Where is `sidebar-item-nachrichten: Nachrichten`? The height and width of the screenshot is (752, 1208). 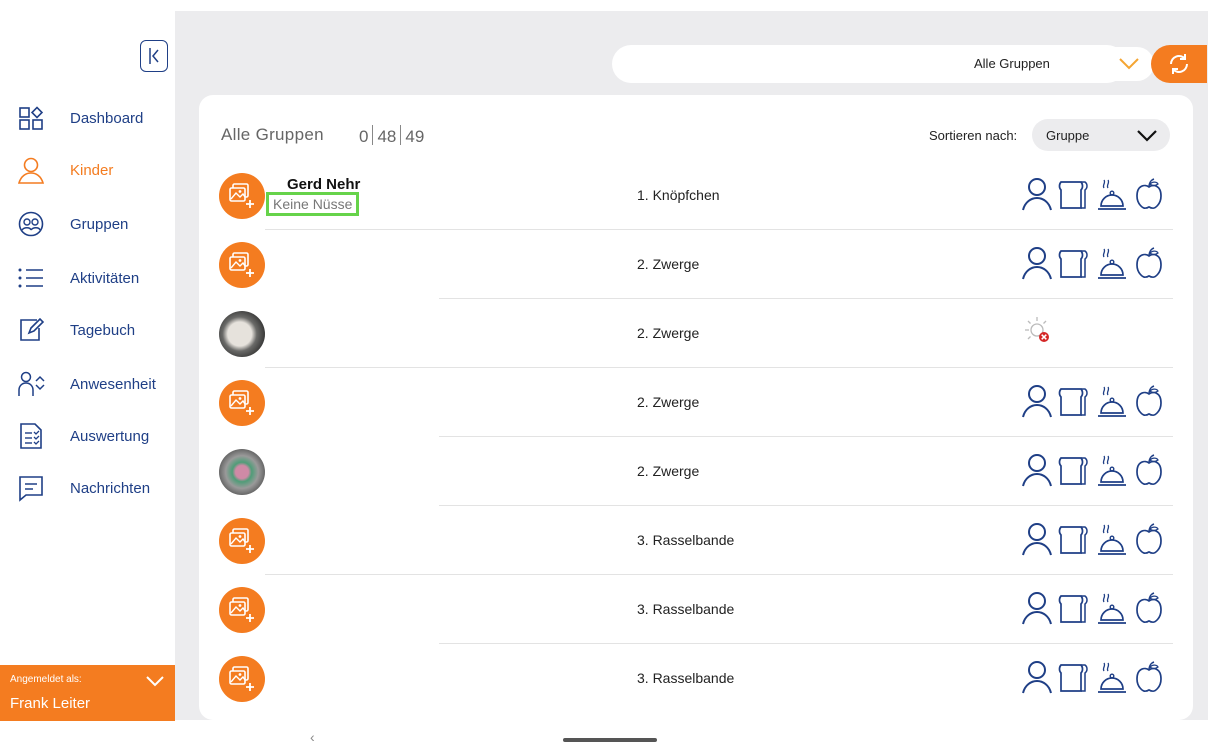 sidebar-item-nachrichten: Nachrichten is located at coordinates (87, 488).